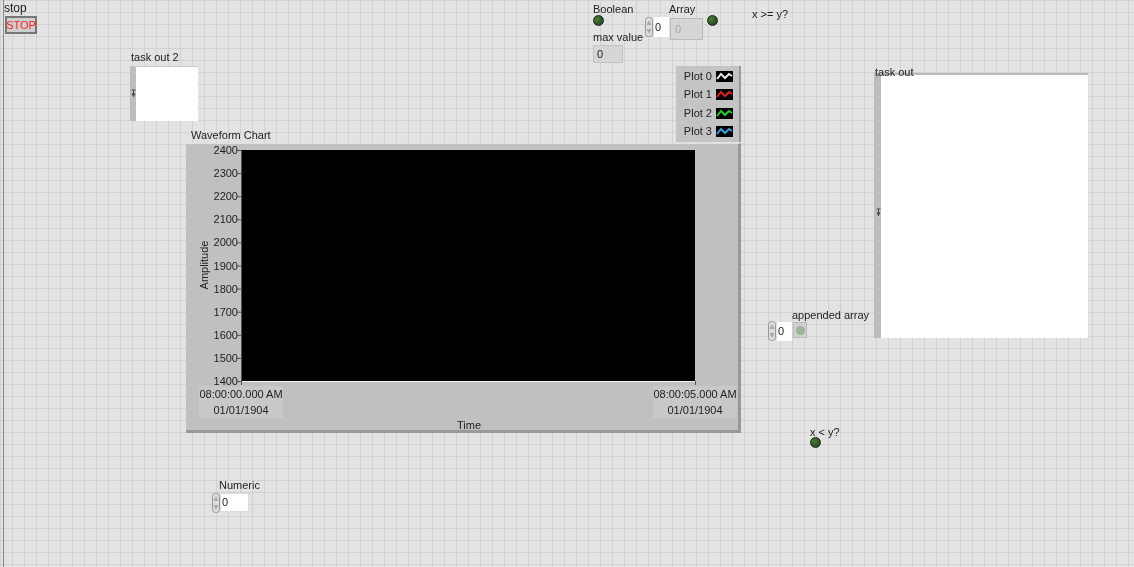 Image resolution: width=1134 pixels, height=567 pixels. Describe the element at coordinates (225, 334) in the screenshot. I see `y-tick-label: 1600` at that location.